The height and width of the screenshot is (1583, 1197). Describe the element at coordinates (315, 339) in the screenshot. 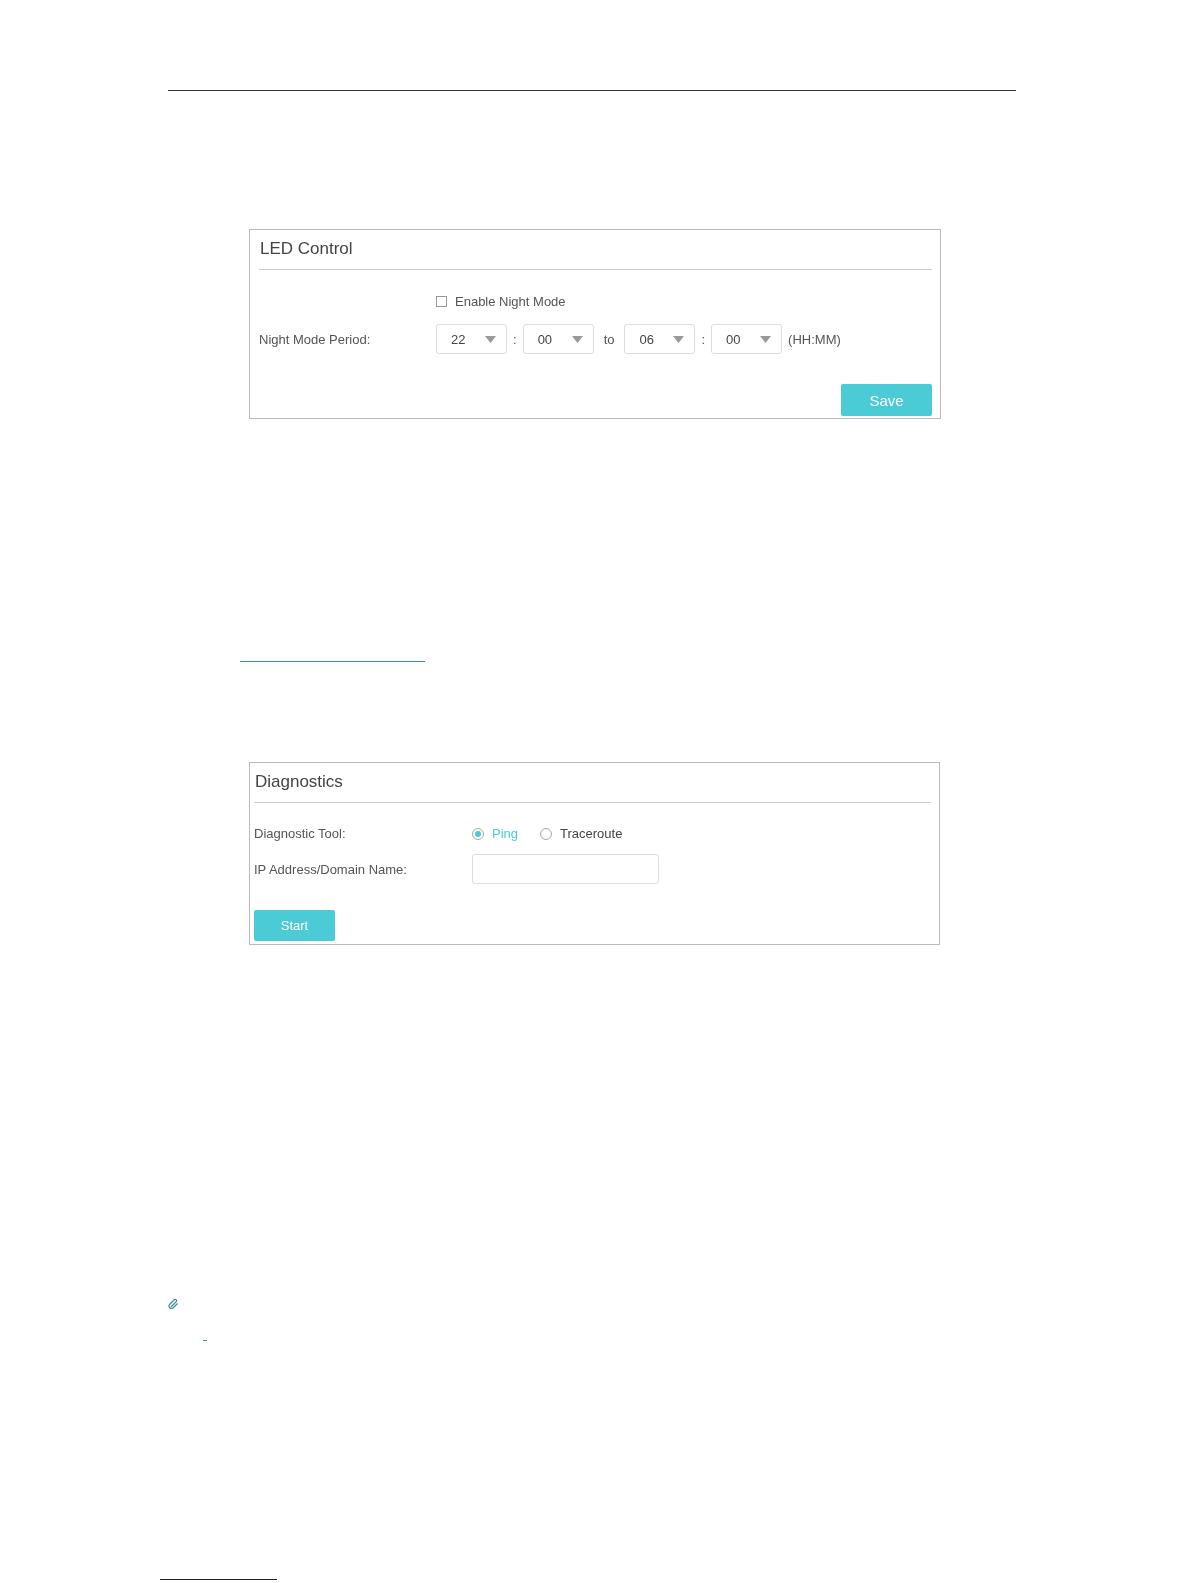

I see `field-label: Night Mode Period:` at that location.